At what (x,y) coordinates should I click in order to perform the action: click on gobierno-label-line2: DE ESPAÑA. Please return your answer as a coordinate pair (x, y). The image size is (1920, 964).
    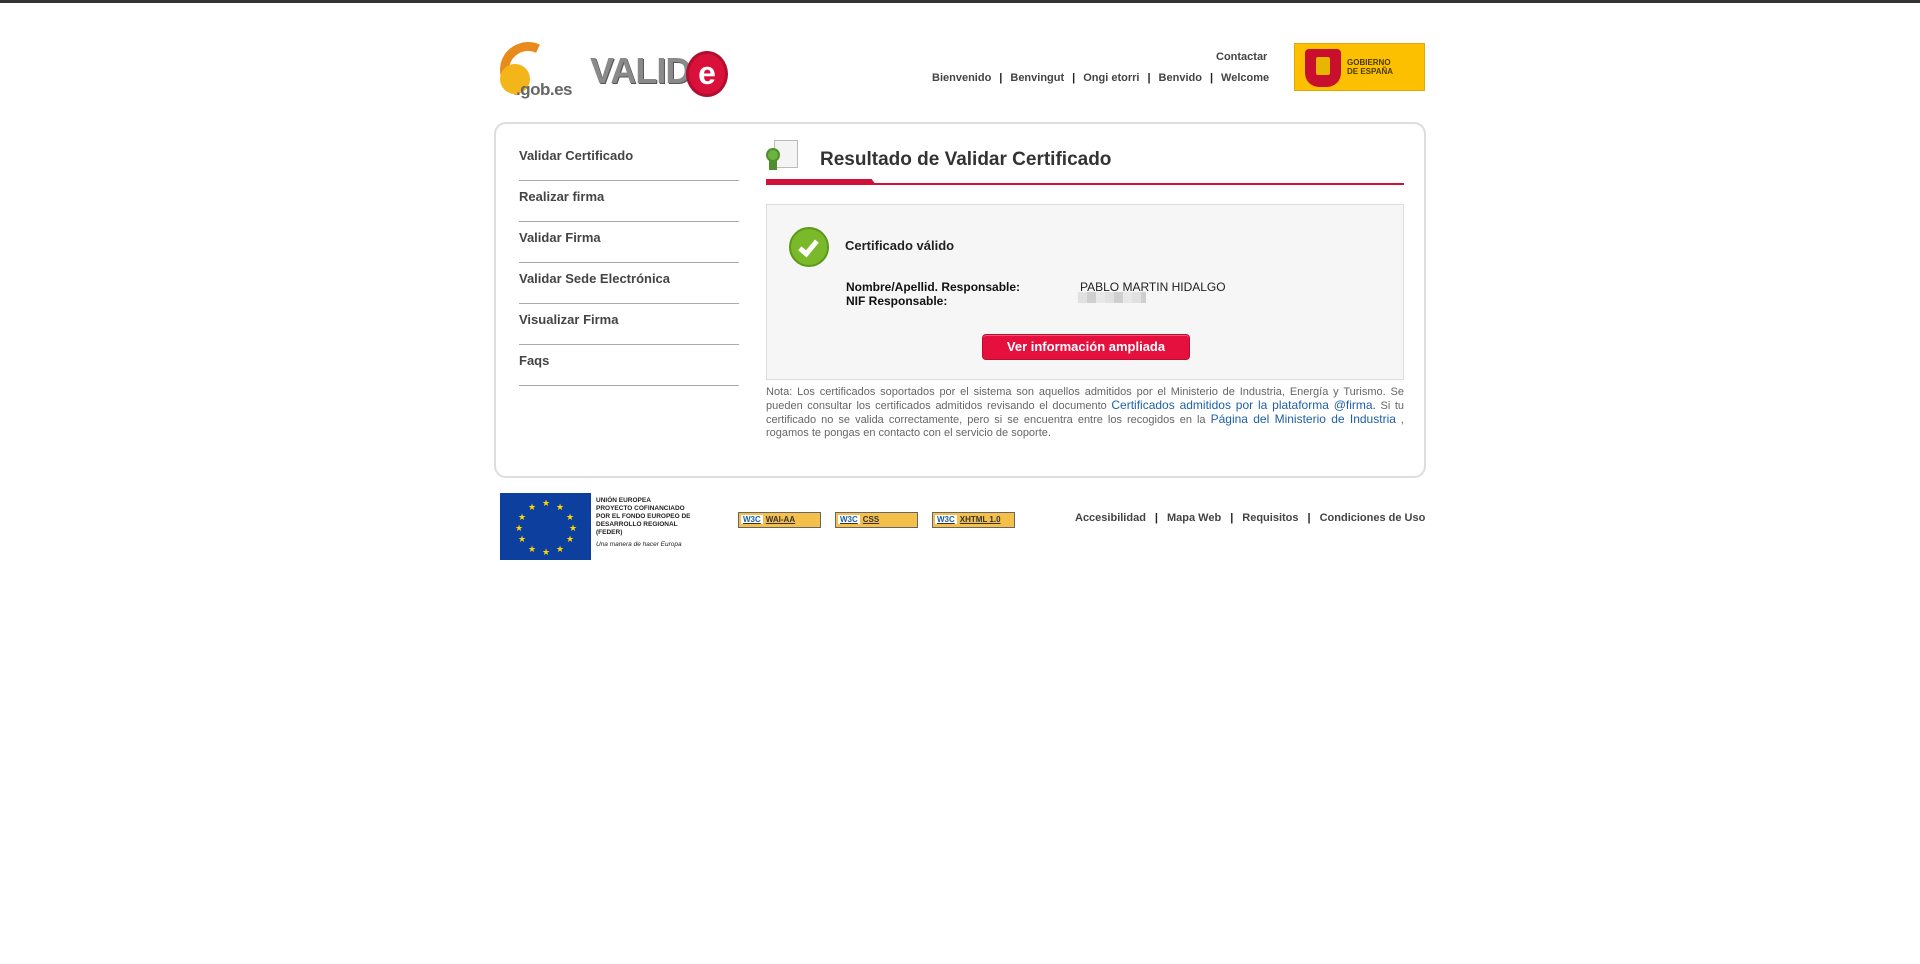
    Looking at the image, I should click on (1370, 71).